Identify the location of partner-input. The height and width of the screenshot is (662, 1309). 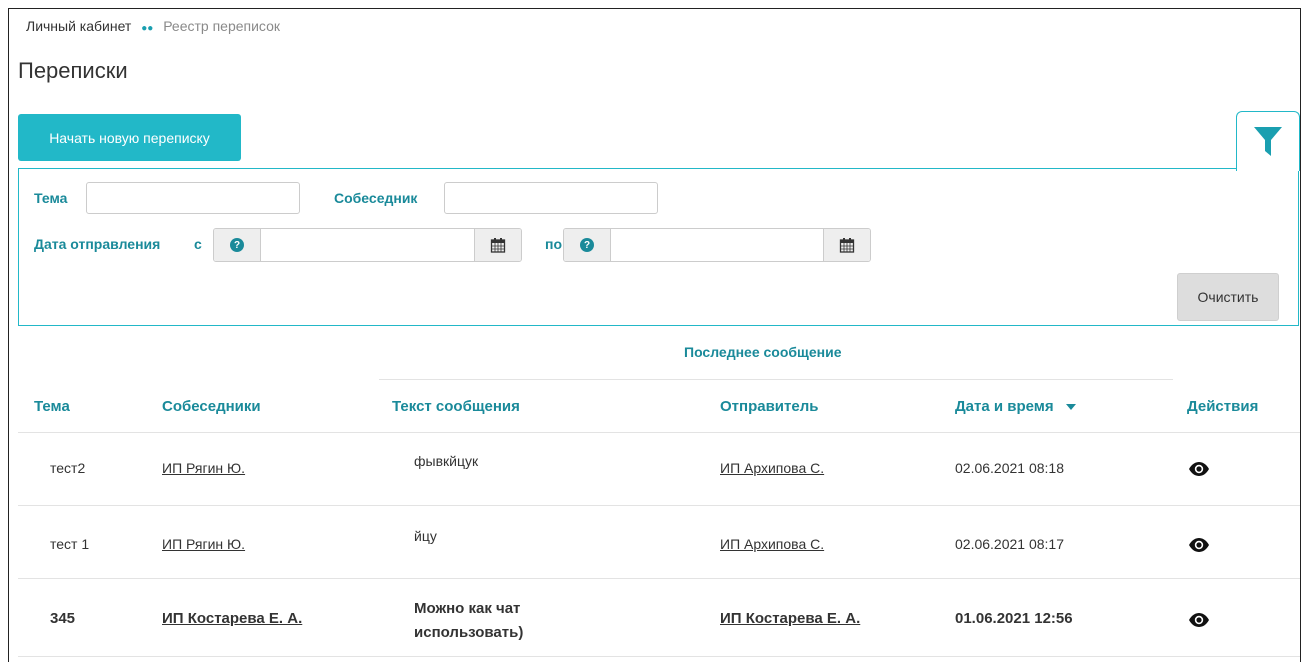
(551, 198).